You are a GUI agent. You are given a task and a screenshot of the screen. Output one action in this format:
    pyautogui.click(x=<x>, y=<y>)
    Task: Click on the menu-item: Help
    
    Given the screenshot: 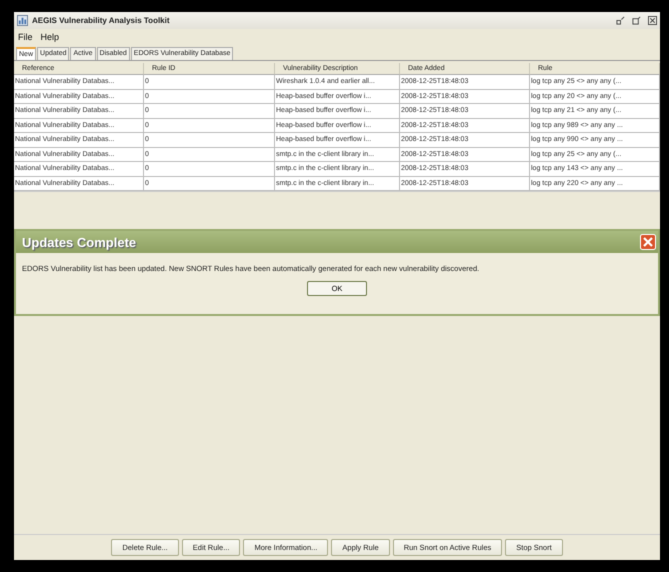 What is the action you would take?
    pyautogui.click(x=50, y=37)
    